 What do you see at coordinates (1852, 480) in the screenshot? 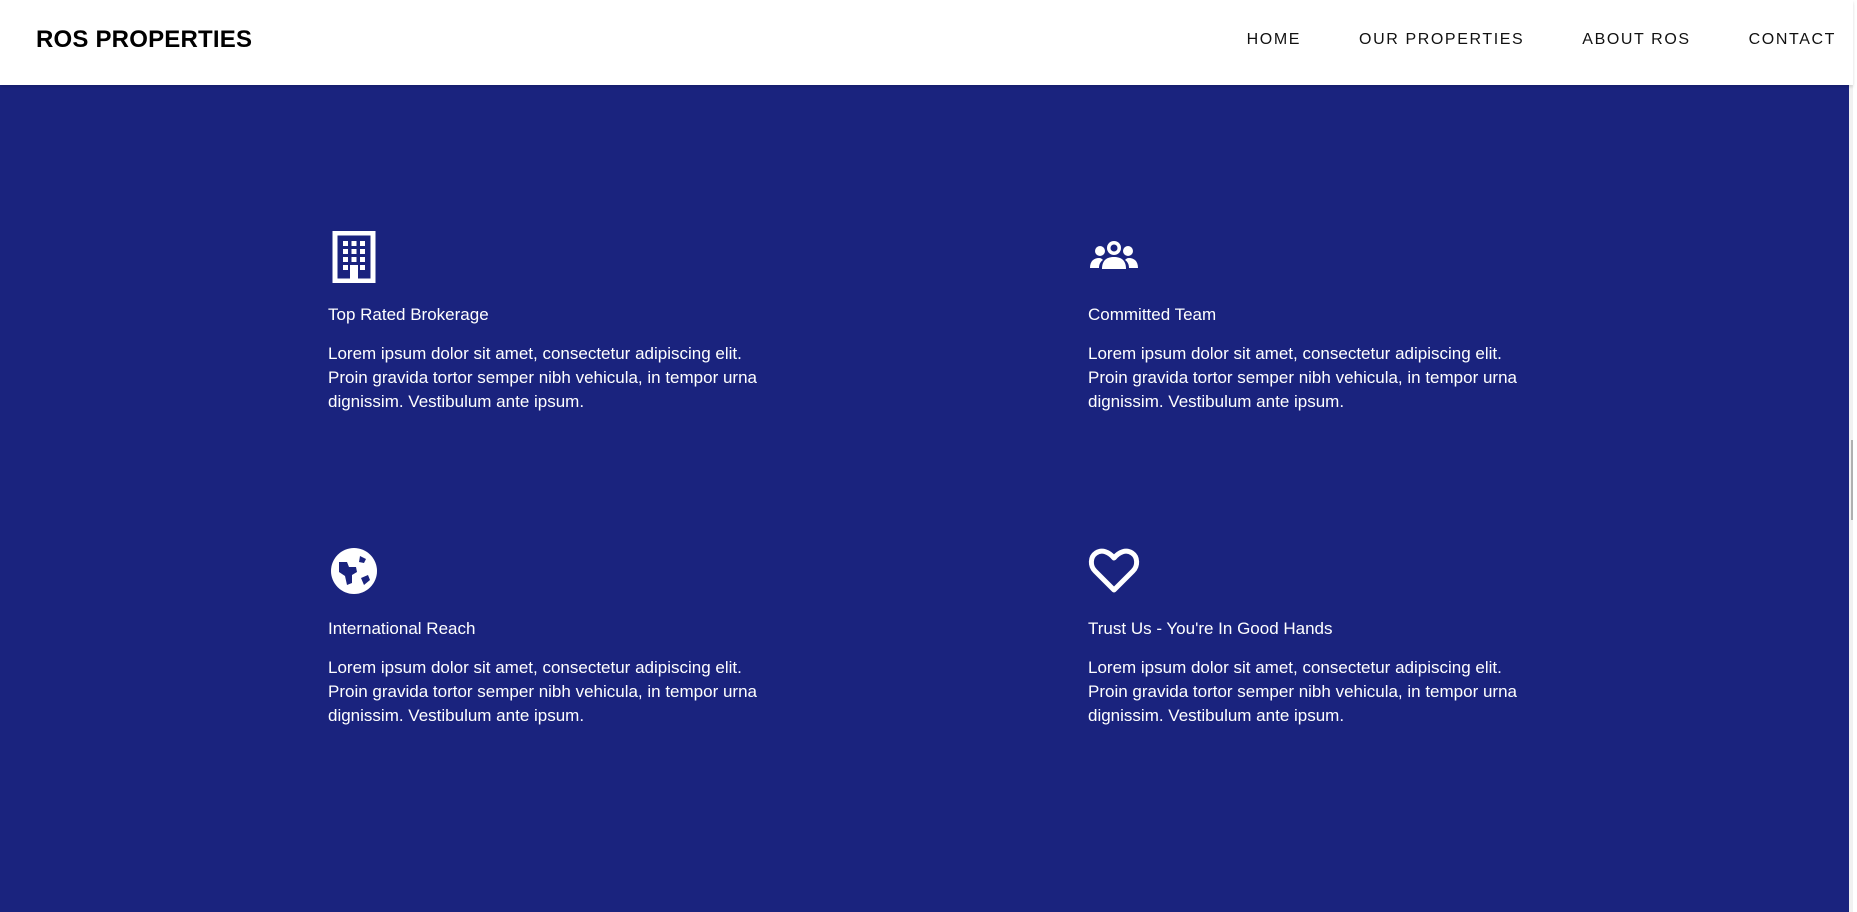
I see `scrollbar-thumb` at bounding box center [1852, 480].